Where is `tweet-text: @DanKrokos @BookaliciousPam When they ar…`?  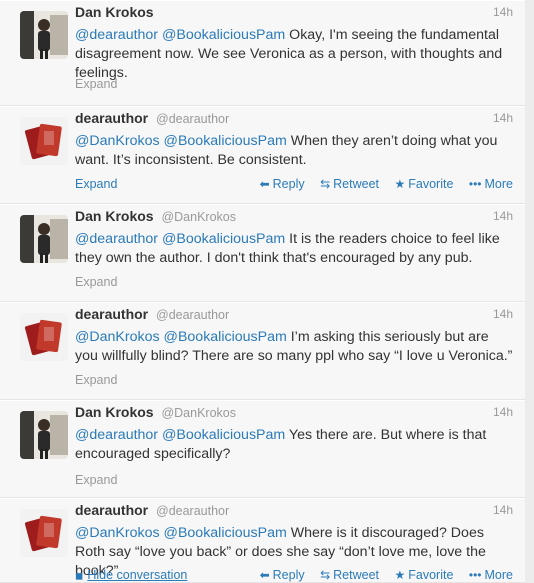 tweet-text: @DanKrokos @BookaliciousPam When they ar… is located at coordinates (295, 151).